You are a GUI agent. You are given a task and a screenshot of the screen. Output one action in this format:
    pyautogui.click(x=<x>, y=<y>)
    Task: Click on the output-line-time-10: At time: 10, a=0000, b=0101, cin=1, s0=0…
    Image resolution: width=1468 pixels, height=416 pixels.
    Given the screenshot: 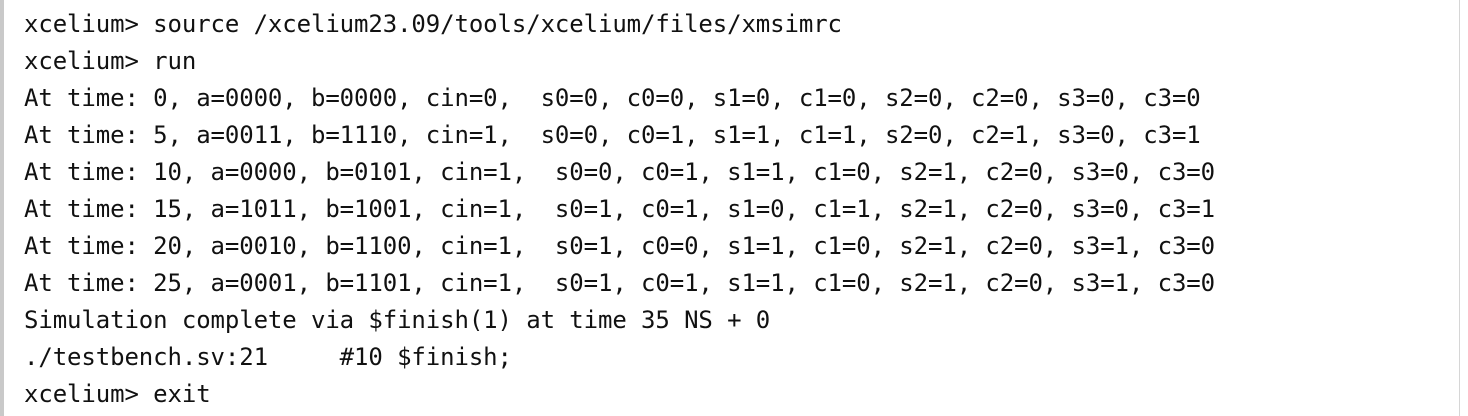 What is the action you would take?
    pyautogui.click(x=619, y=172)
    